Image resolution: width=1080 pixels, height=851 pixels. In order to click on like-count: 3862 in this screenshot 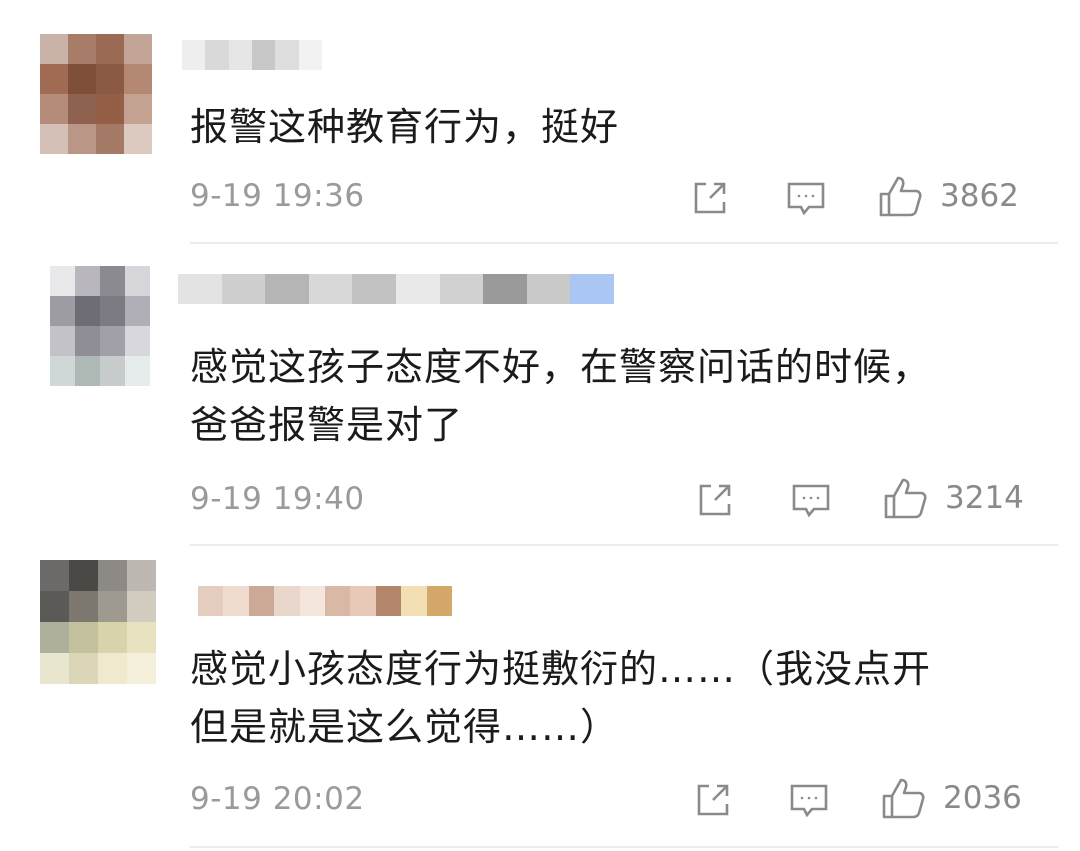, I will do `click(979, 196)`.